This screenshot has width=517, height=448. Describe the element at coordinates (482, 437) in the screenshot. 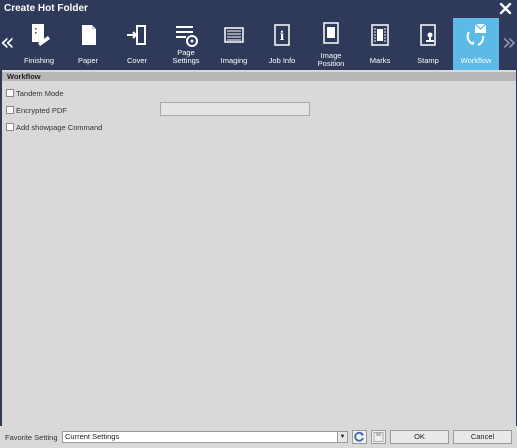

I see `cancel-button: Cancel` at that location.